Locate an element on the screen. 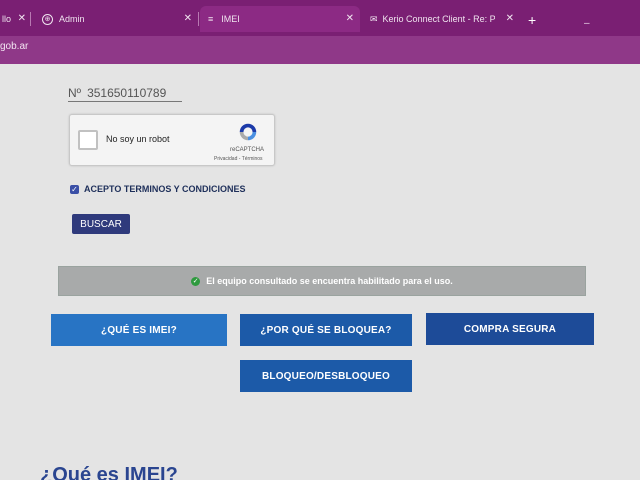 Image resolution: width=640 pixels, height=480 pixels. checkmark-icon: ✓ is located at coordinates (74, 189).